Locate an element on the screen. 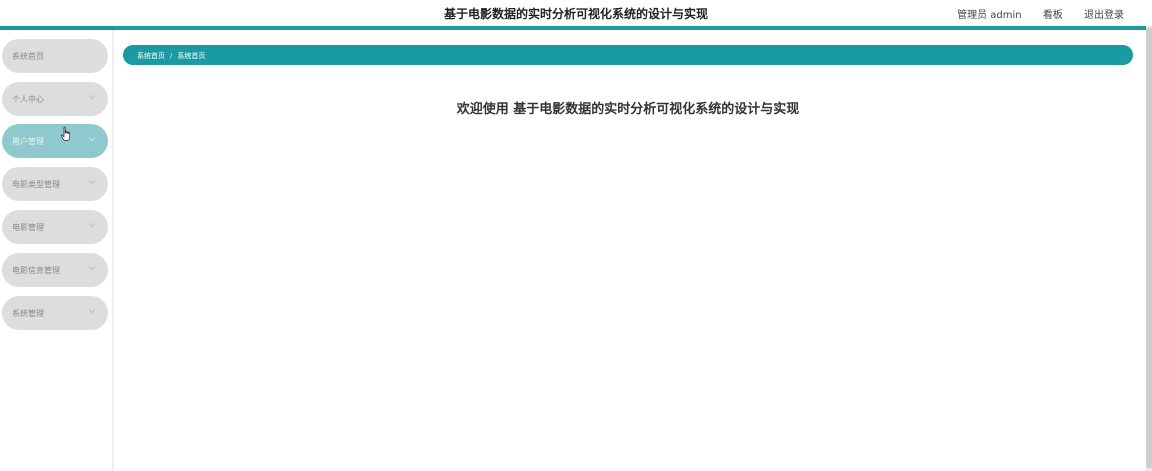  page-scrollbar is located at coordinates (1149, 248).